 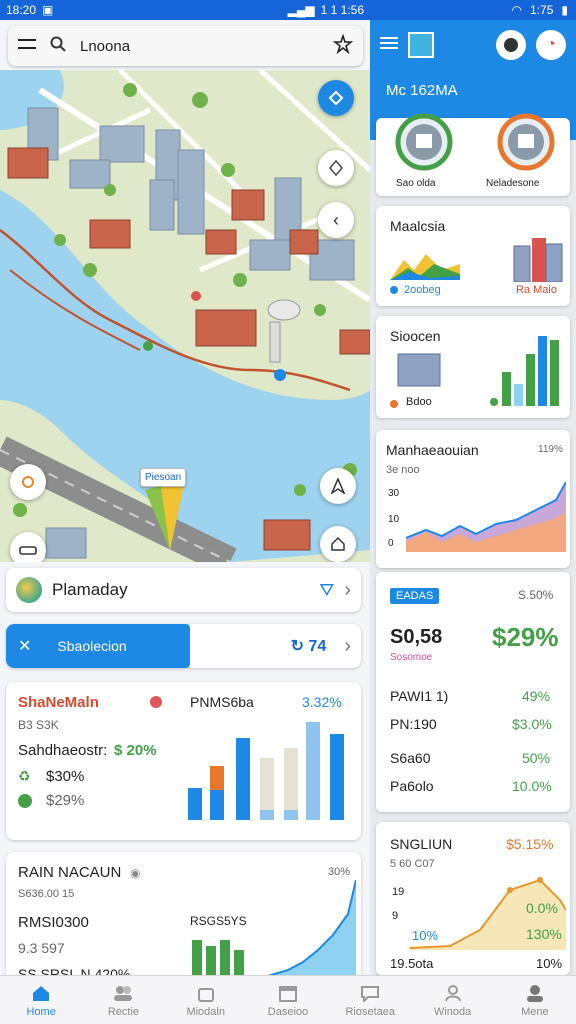 What do you see at coordinates (65, 776) in the screenshot?
I see `stats-row1-value: $30%` at bounding box center [65, 776].